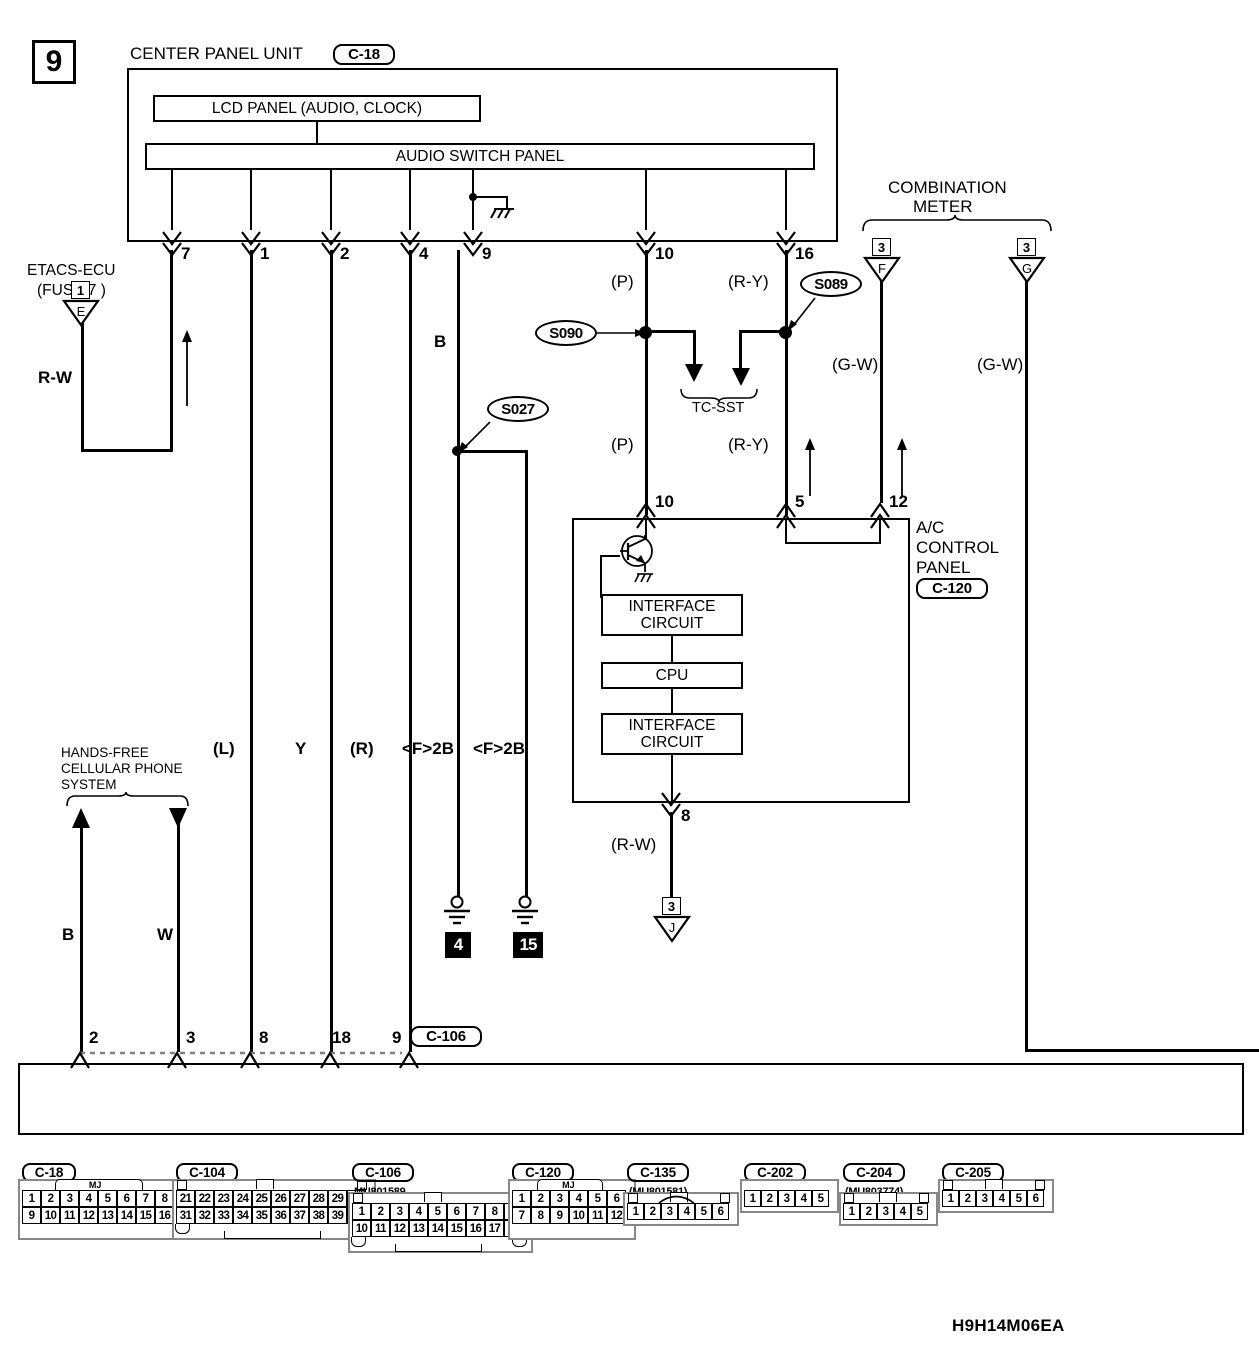  Describe the element at coordinates (185, 1198) in the screenshot. I see `legend-pin-cell: 21` at that location.